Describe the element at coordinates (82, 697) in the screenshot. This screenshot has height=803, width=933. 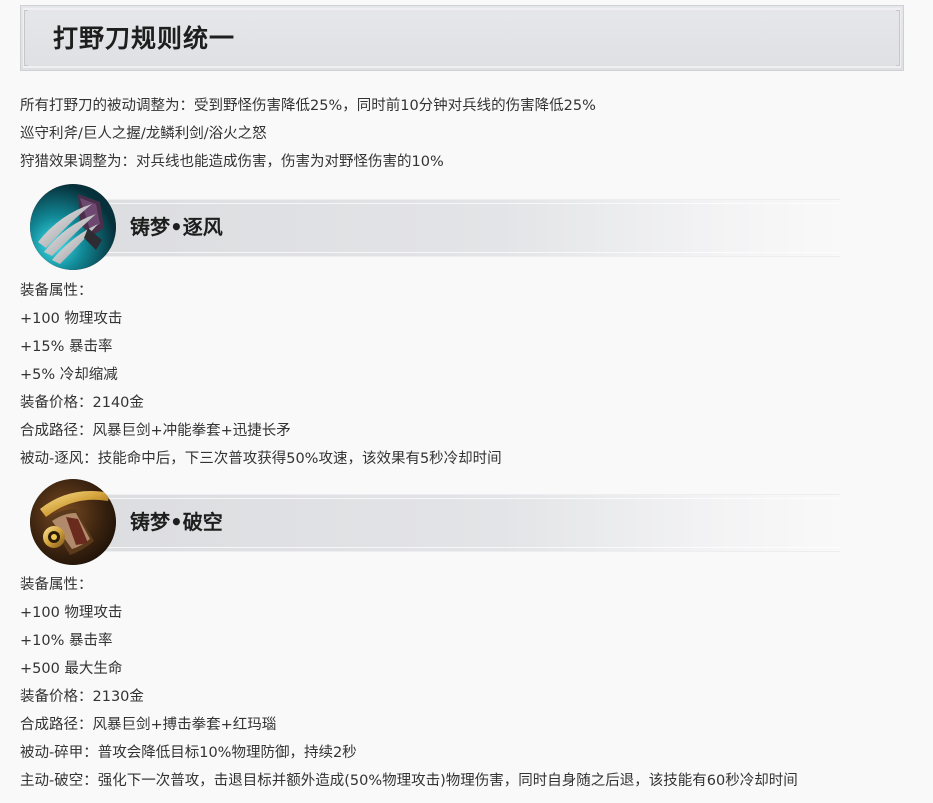
I see `item-detail-line: 装备价格：2130金` at that location.